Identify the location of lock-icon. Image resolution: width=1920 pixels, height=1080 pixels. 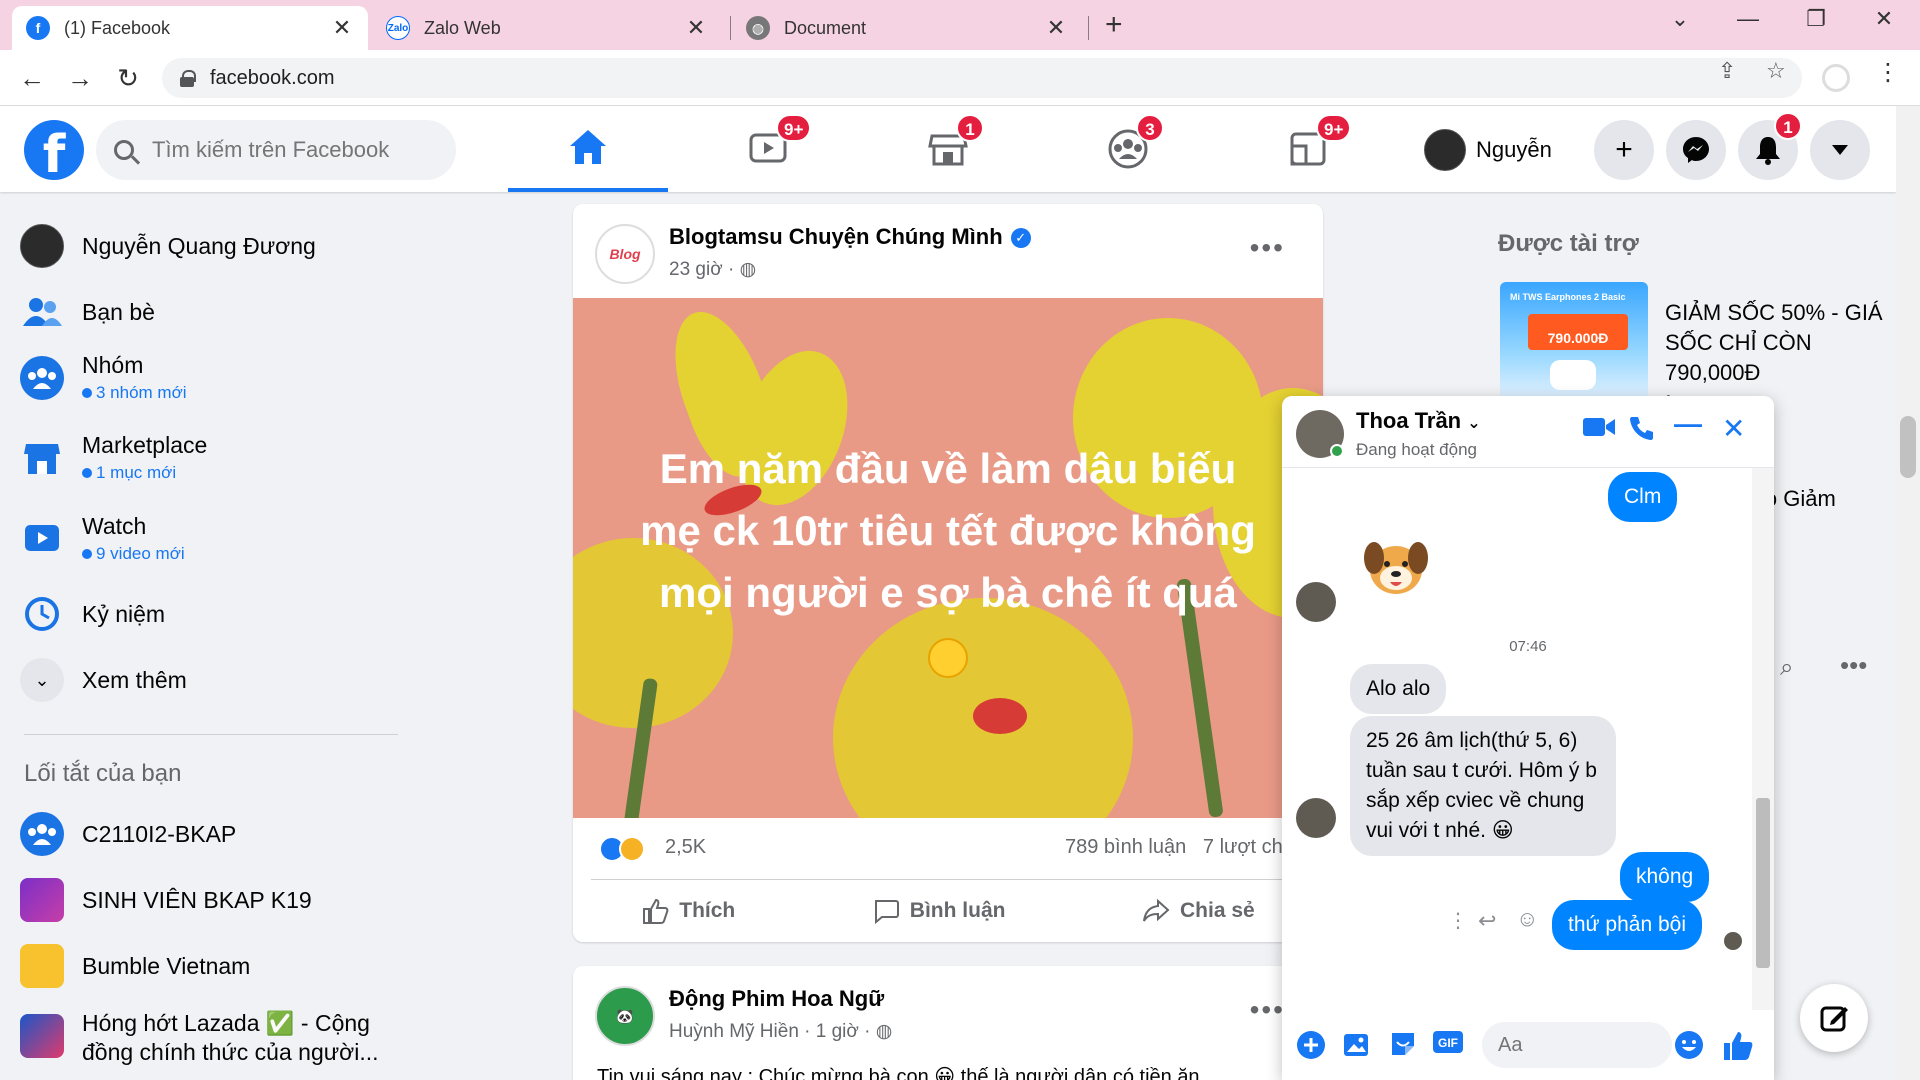
(188, 78).